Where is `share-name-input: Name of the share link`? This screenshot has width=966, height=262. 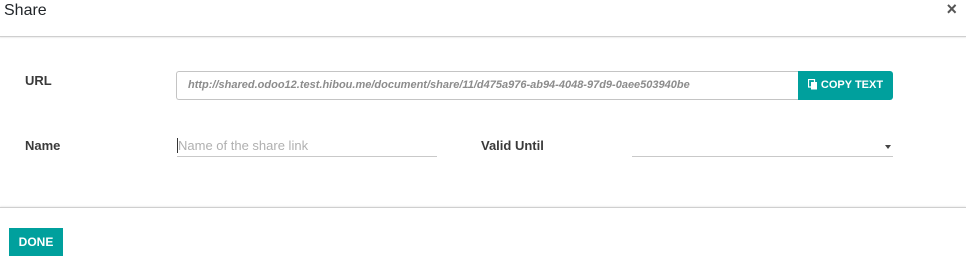
share-name-input: Name of the share link is located at coordinates (307, 147).